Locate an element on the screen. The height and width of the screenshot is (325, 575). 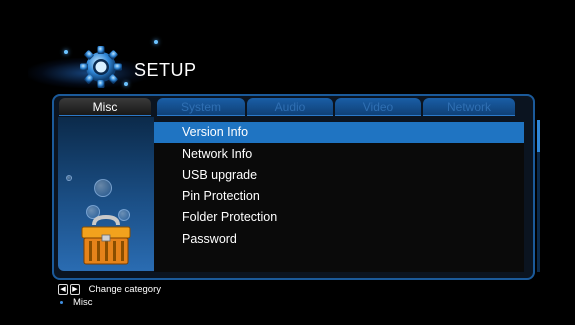
current-category: Misc is located at coordinates (109, 302).